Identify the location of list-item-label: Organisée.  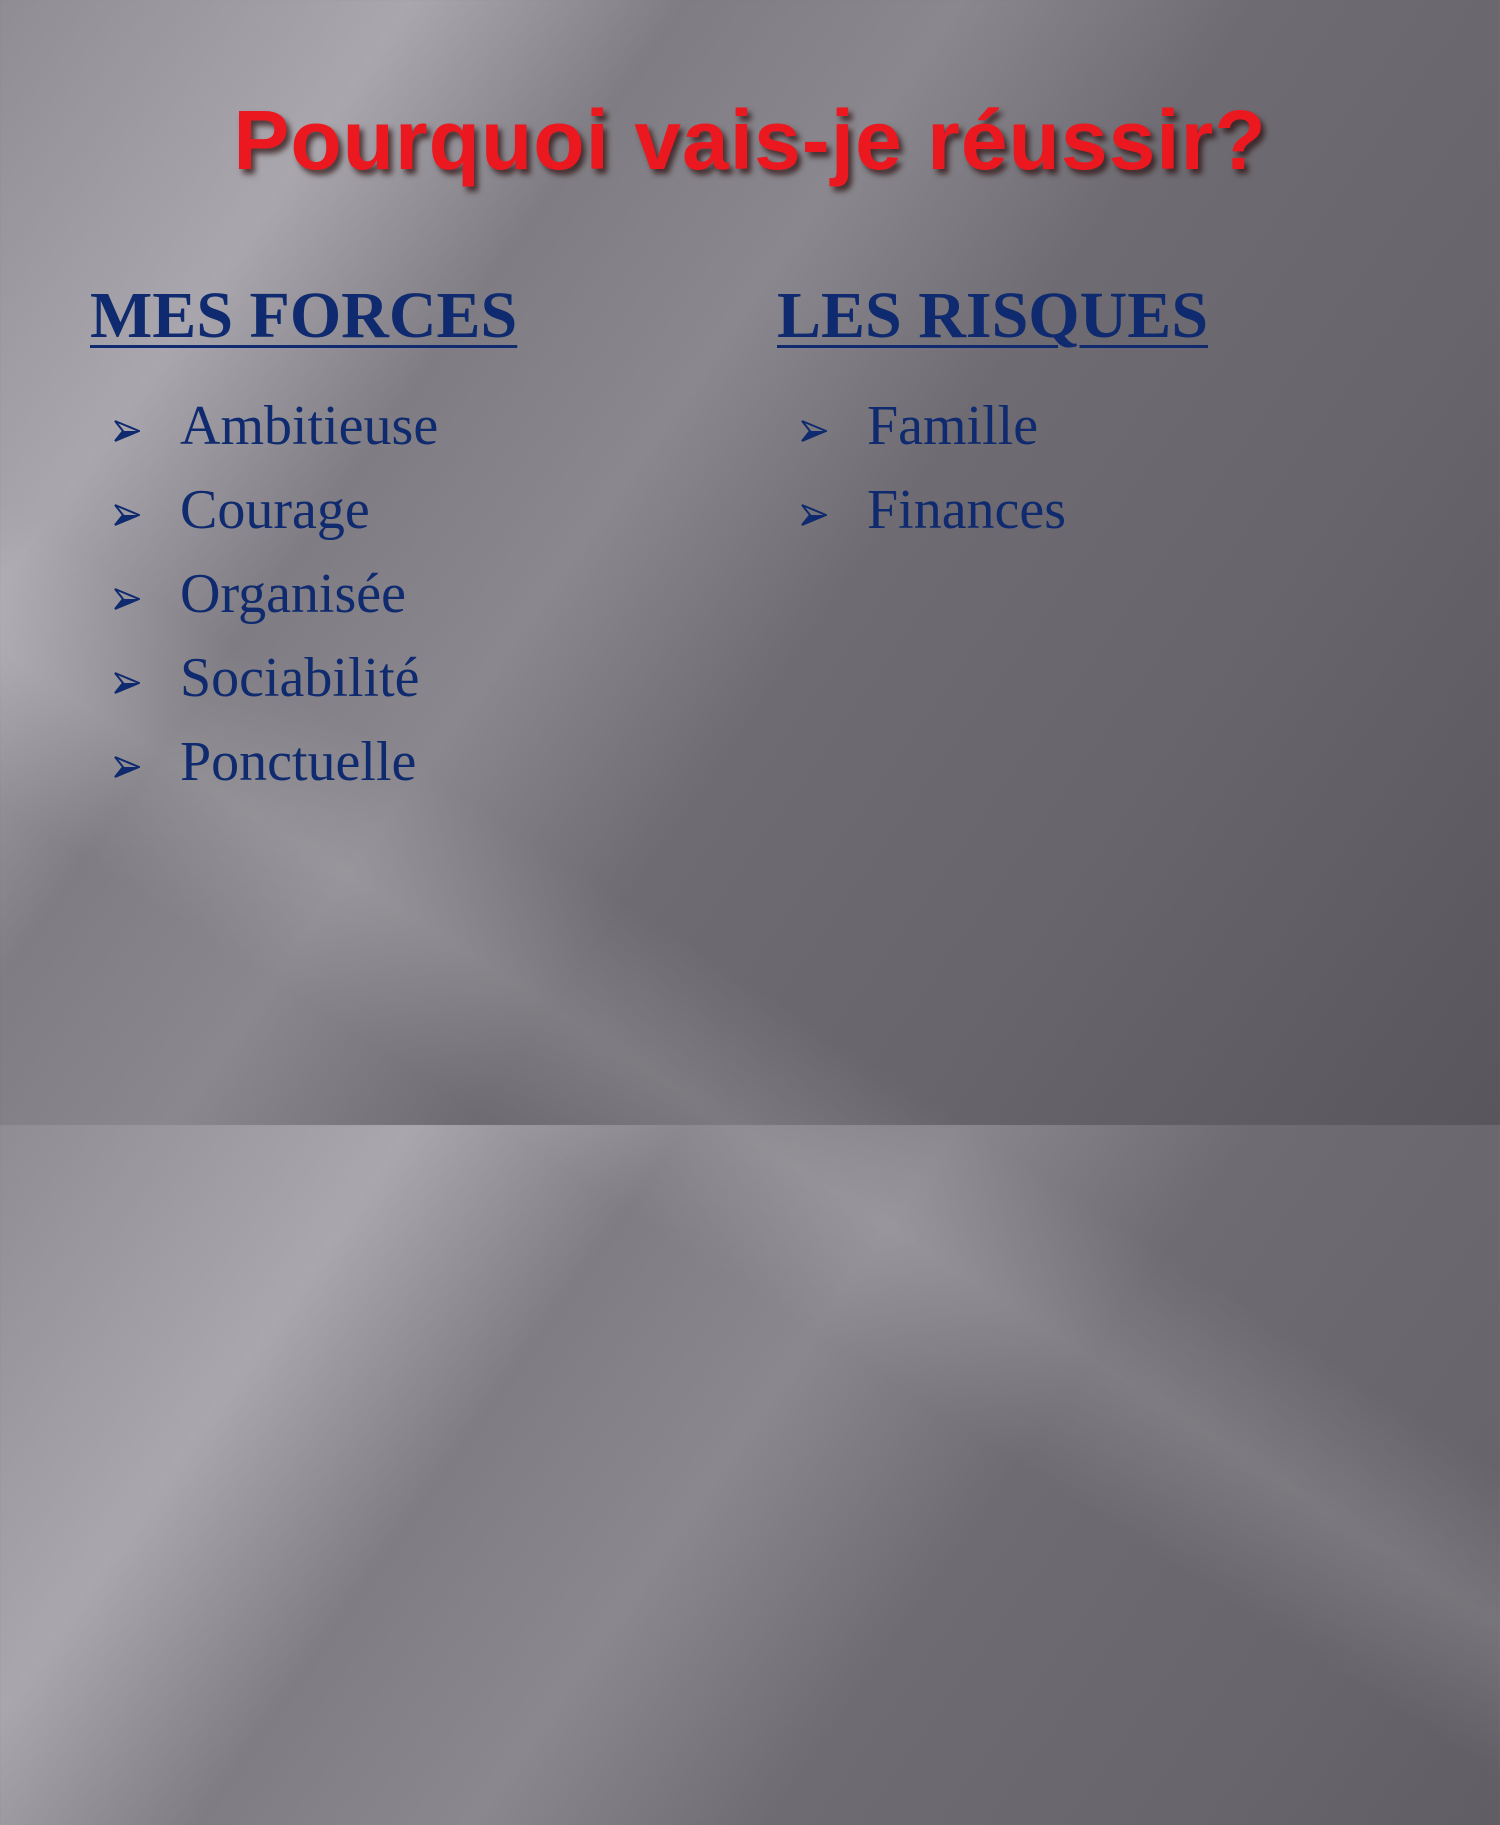
(293, 594).